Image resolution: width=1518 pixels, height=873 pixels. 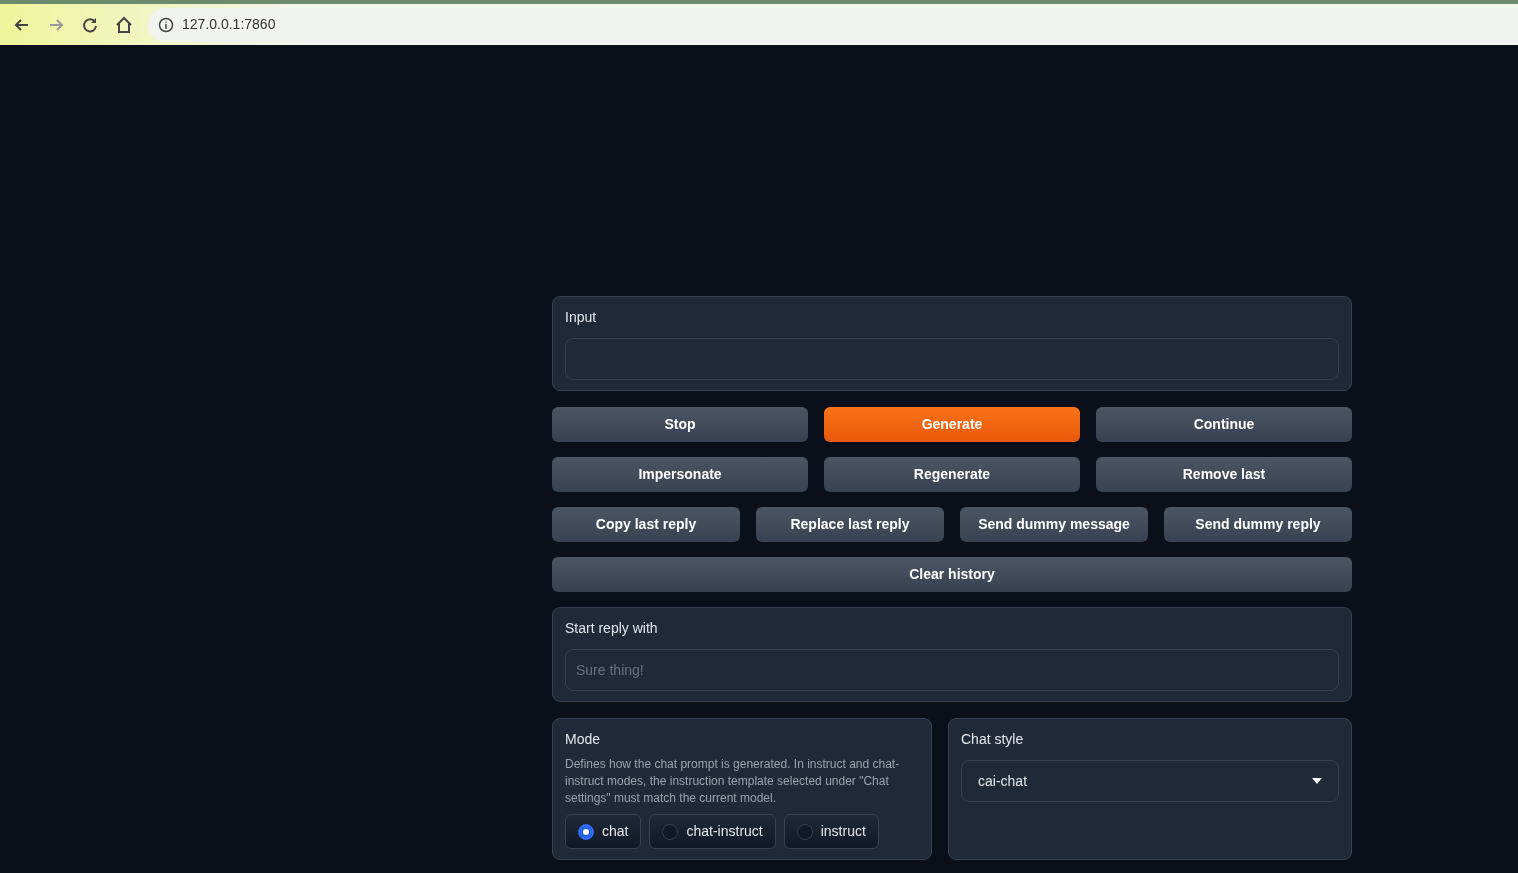 What do you see at coordinates (992, 739) in the screenshot?
I see `field-label: Chat style` at bounding box center [992, 739].